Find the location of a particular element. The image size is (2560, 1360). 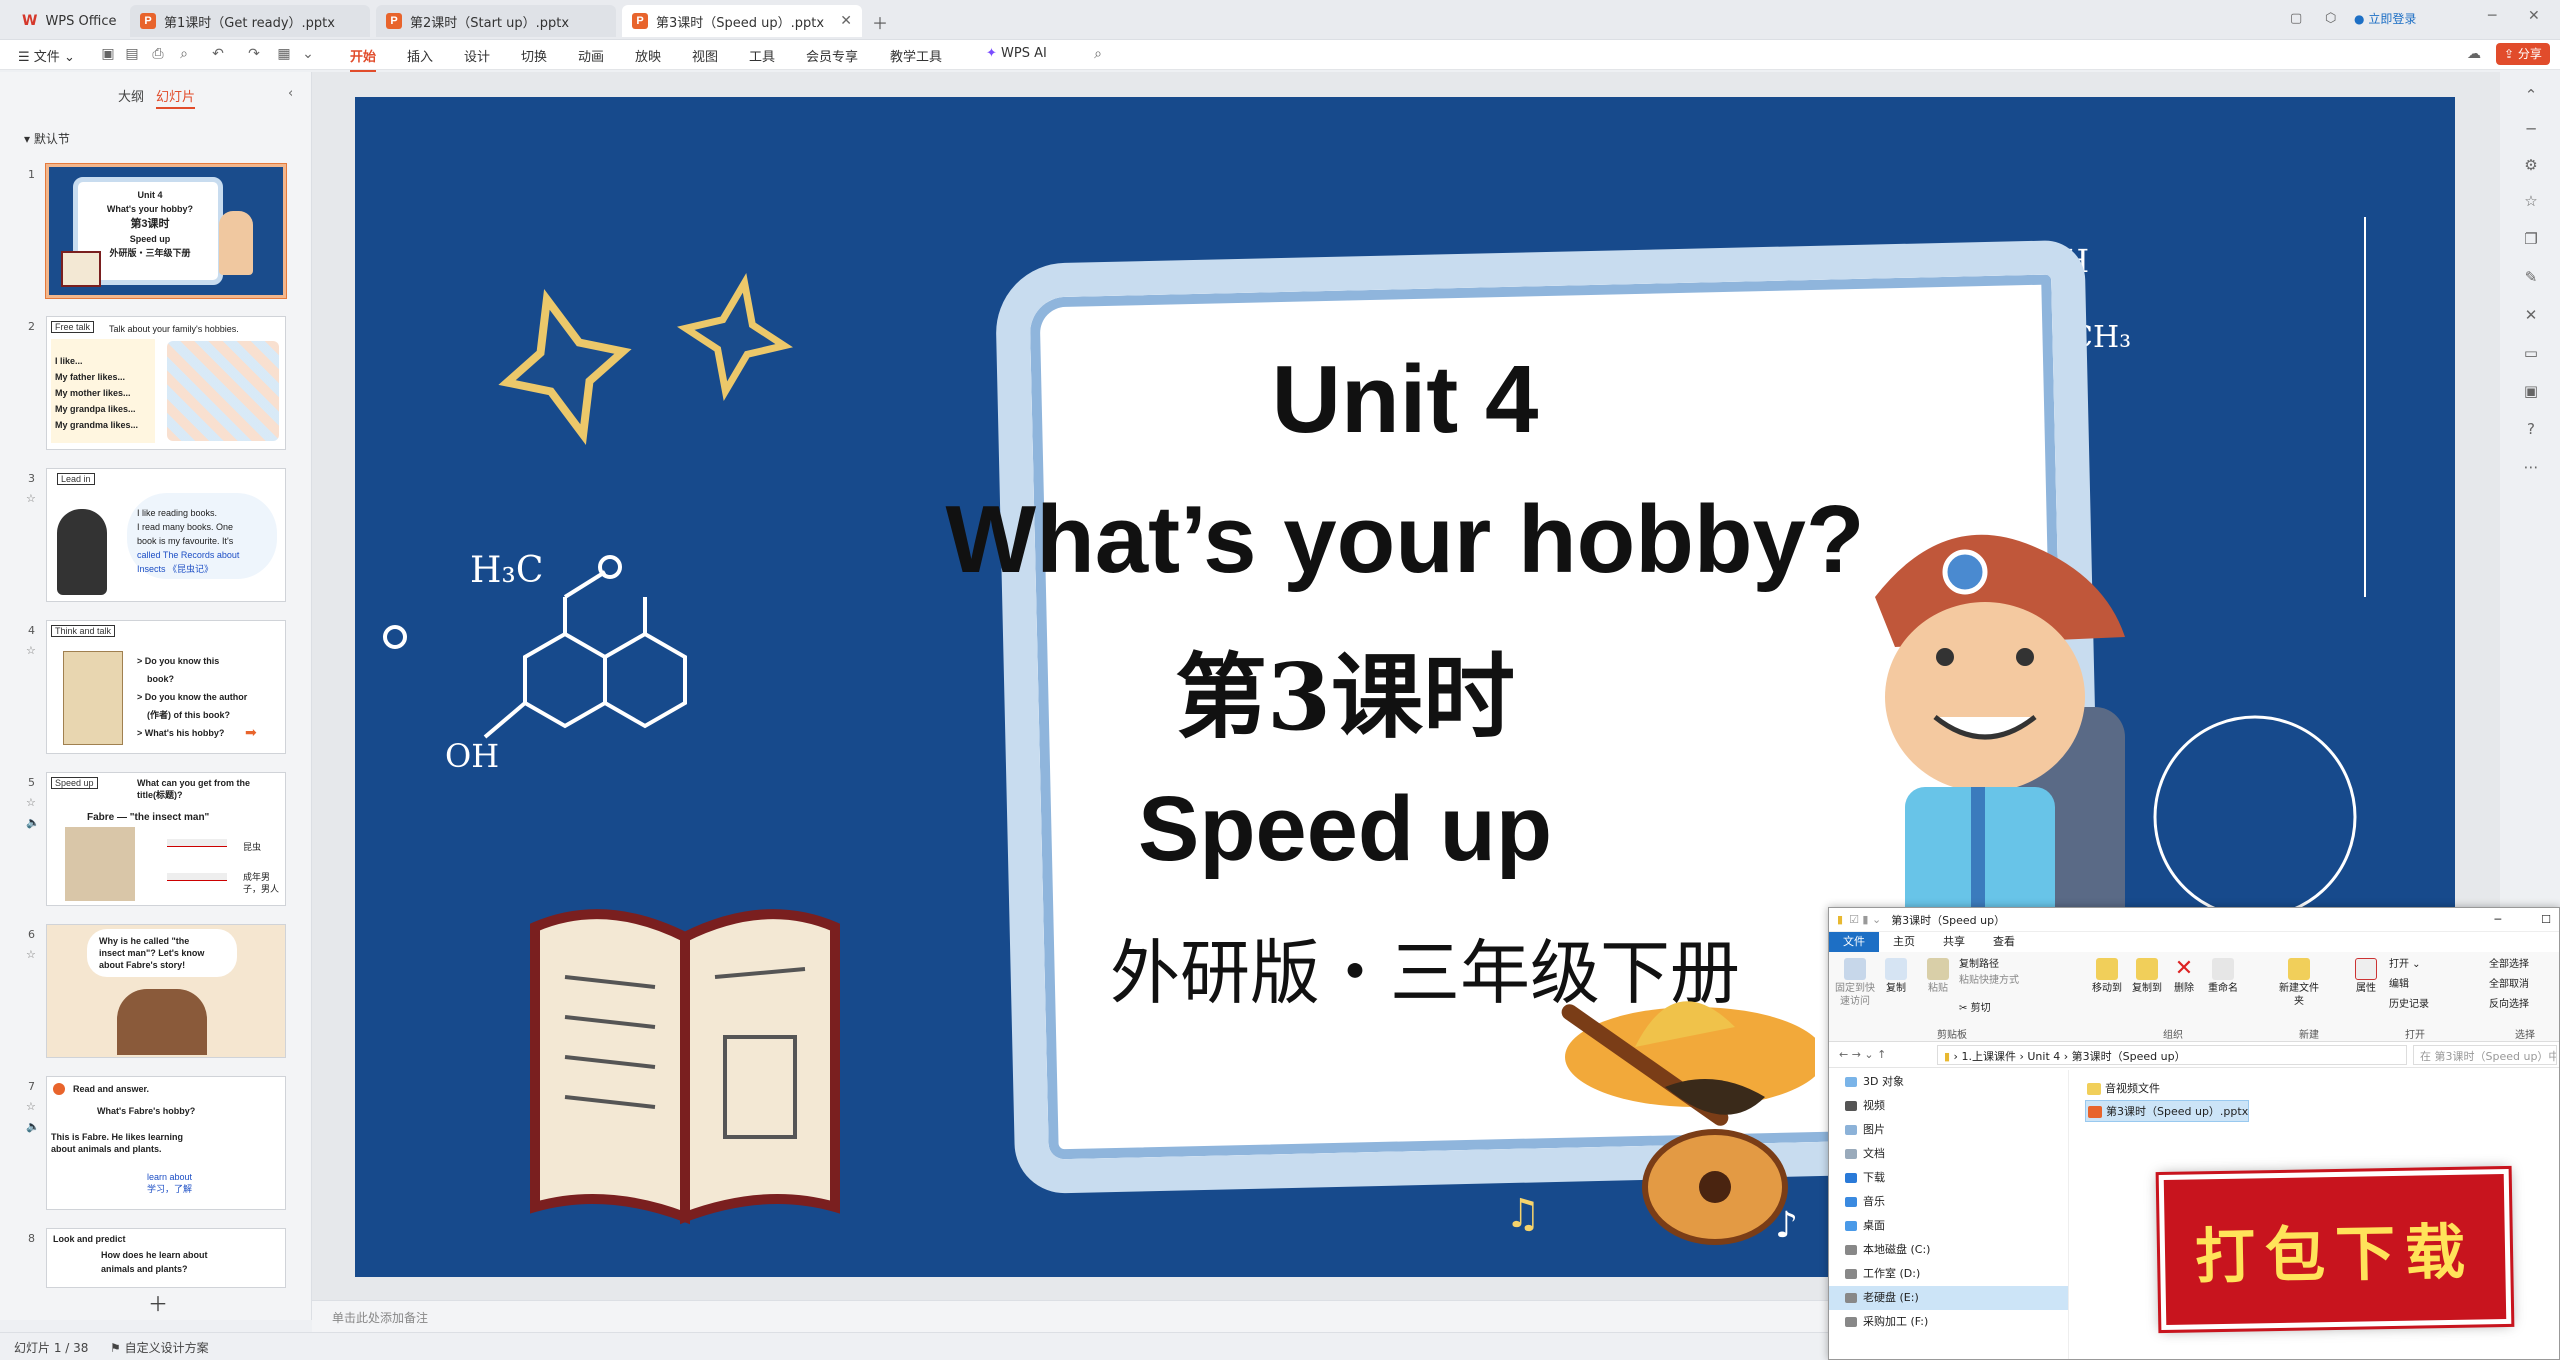

quick-access-icon: ☑ ▮ ⌄ is located at coordinates (1865, 919).